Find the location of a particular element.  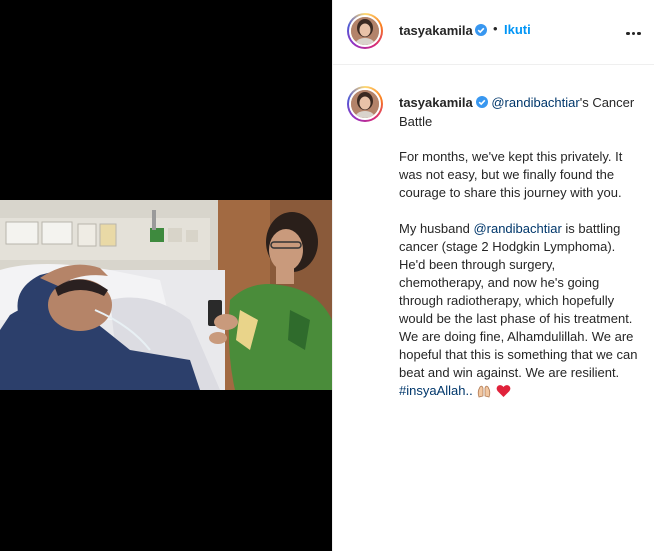

avatar is located at coordinates (365, 31).